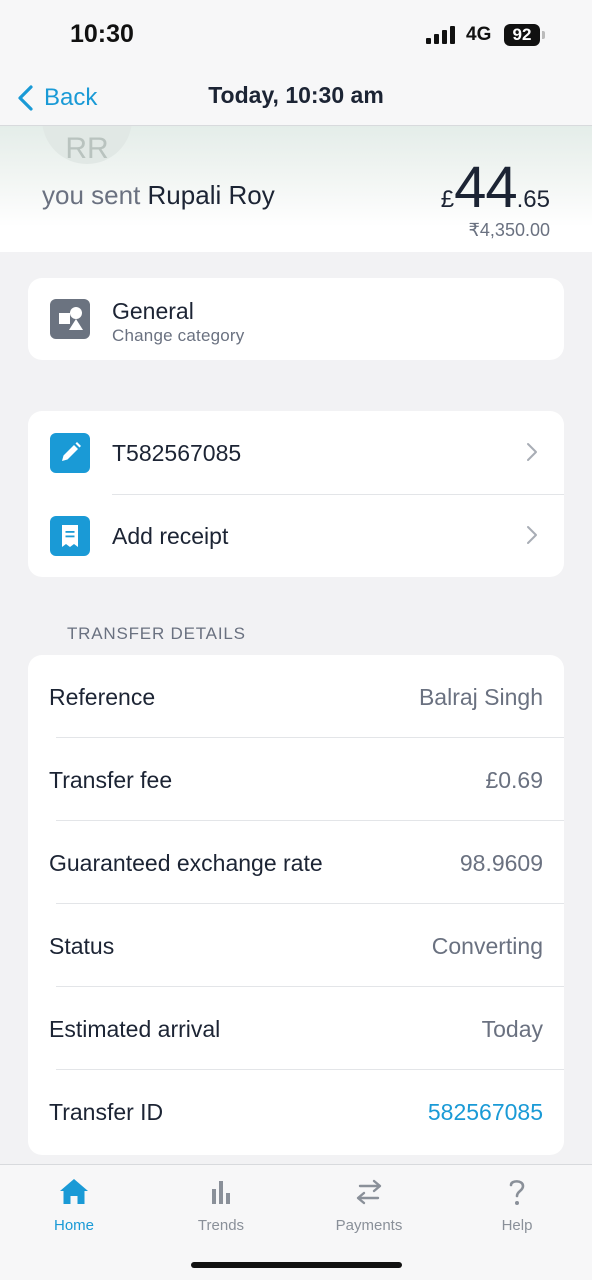 Image resolution: width=592 pixels, height=1280 pixels. Describe the element at coordinates (296, 535) in the screenshot. I see `add-receipt-row: Add receipt` at that location.